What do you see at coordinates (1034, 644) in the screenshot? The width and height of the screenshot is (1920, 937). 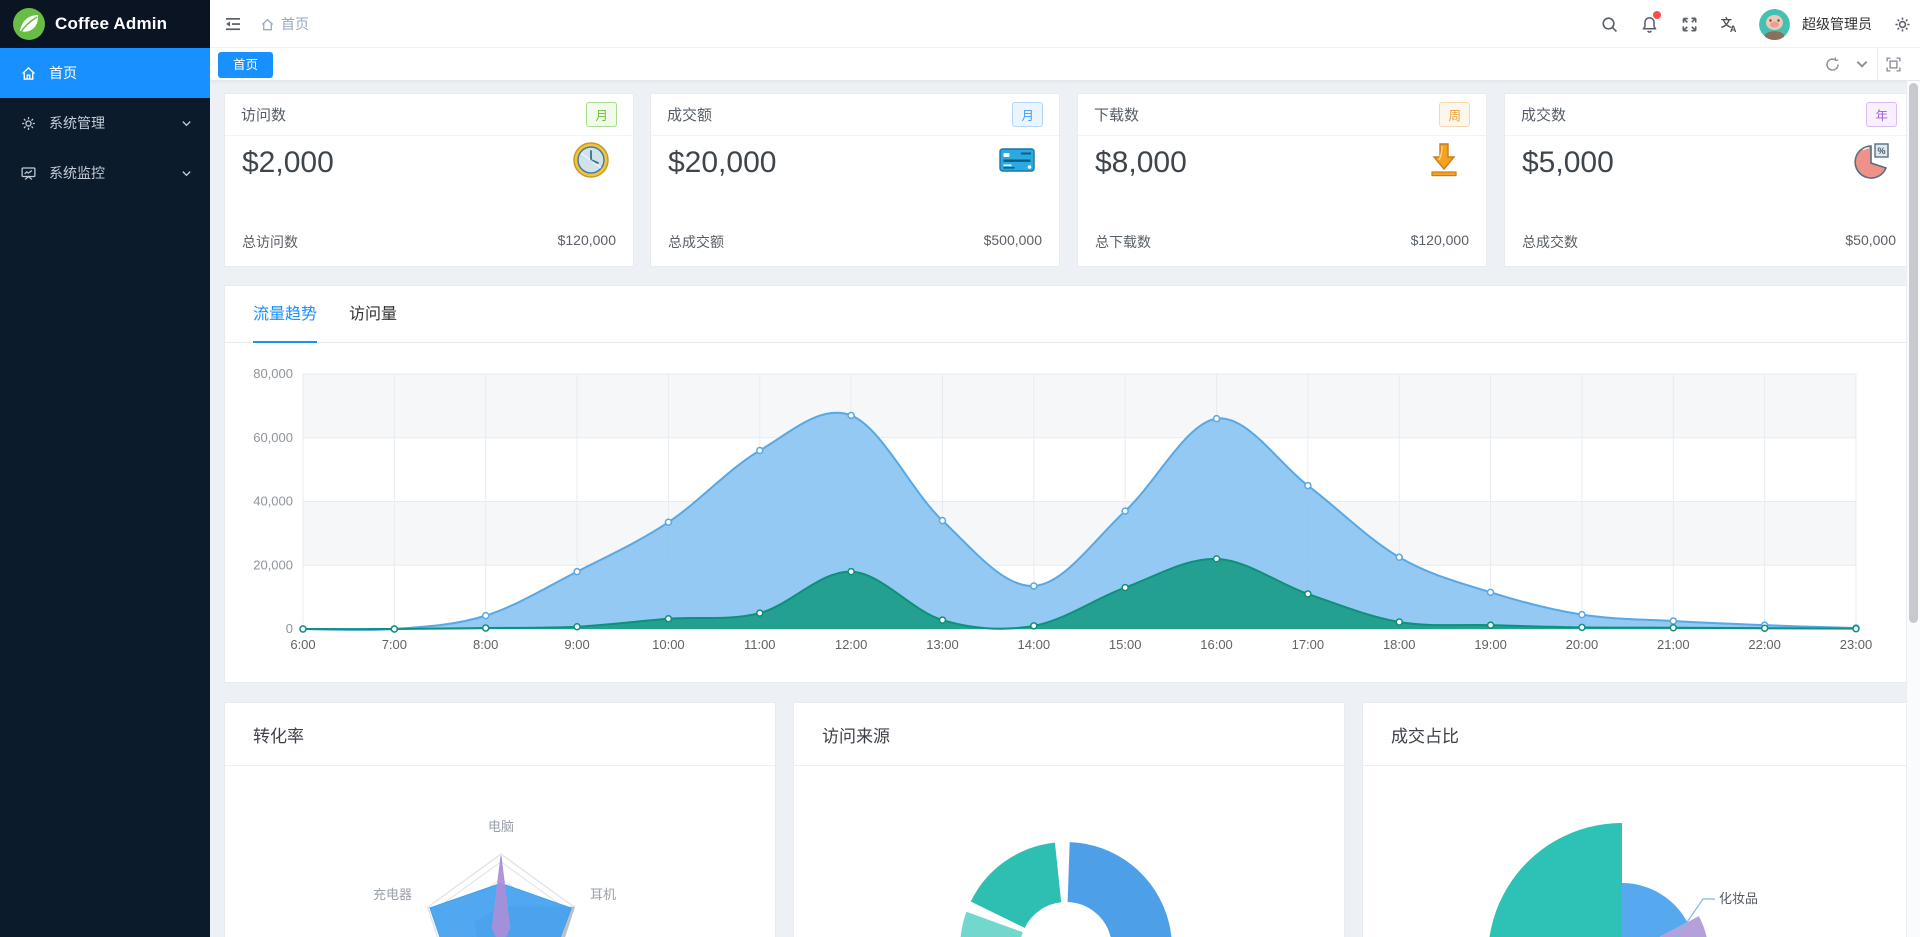 I see `svg-text: 14:00` at bounding box center [1034, 644].